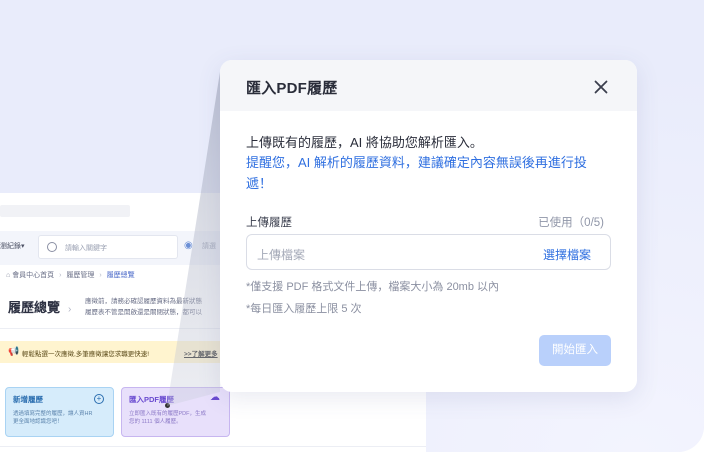 Image resolution: width=704 pixels, height=452 pixels. What do you see at coordinates (167, 405) in the screenshot?
I see `spotlight-dot` at bounding box center [167, 405].